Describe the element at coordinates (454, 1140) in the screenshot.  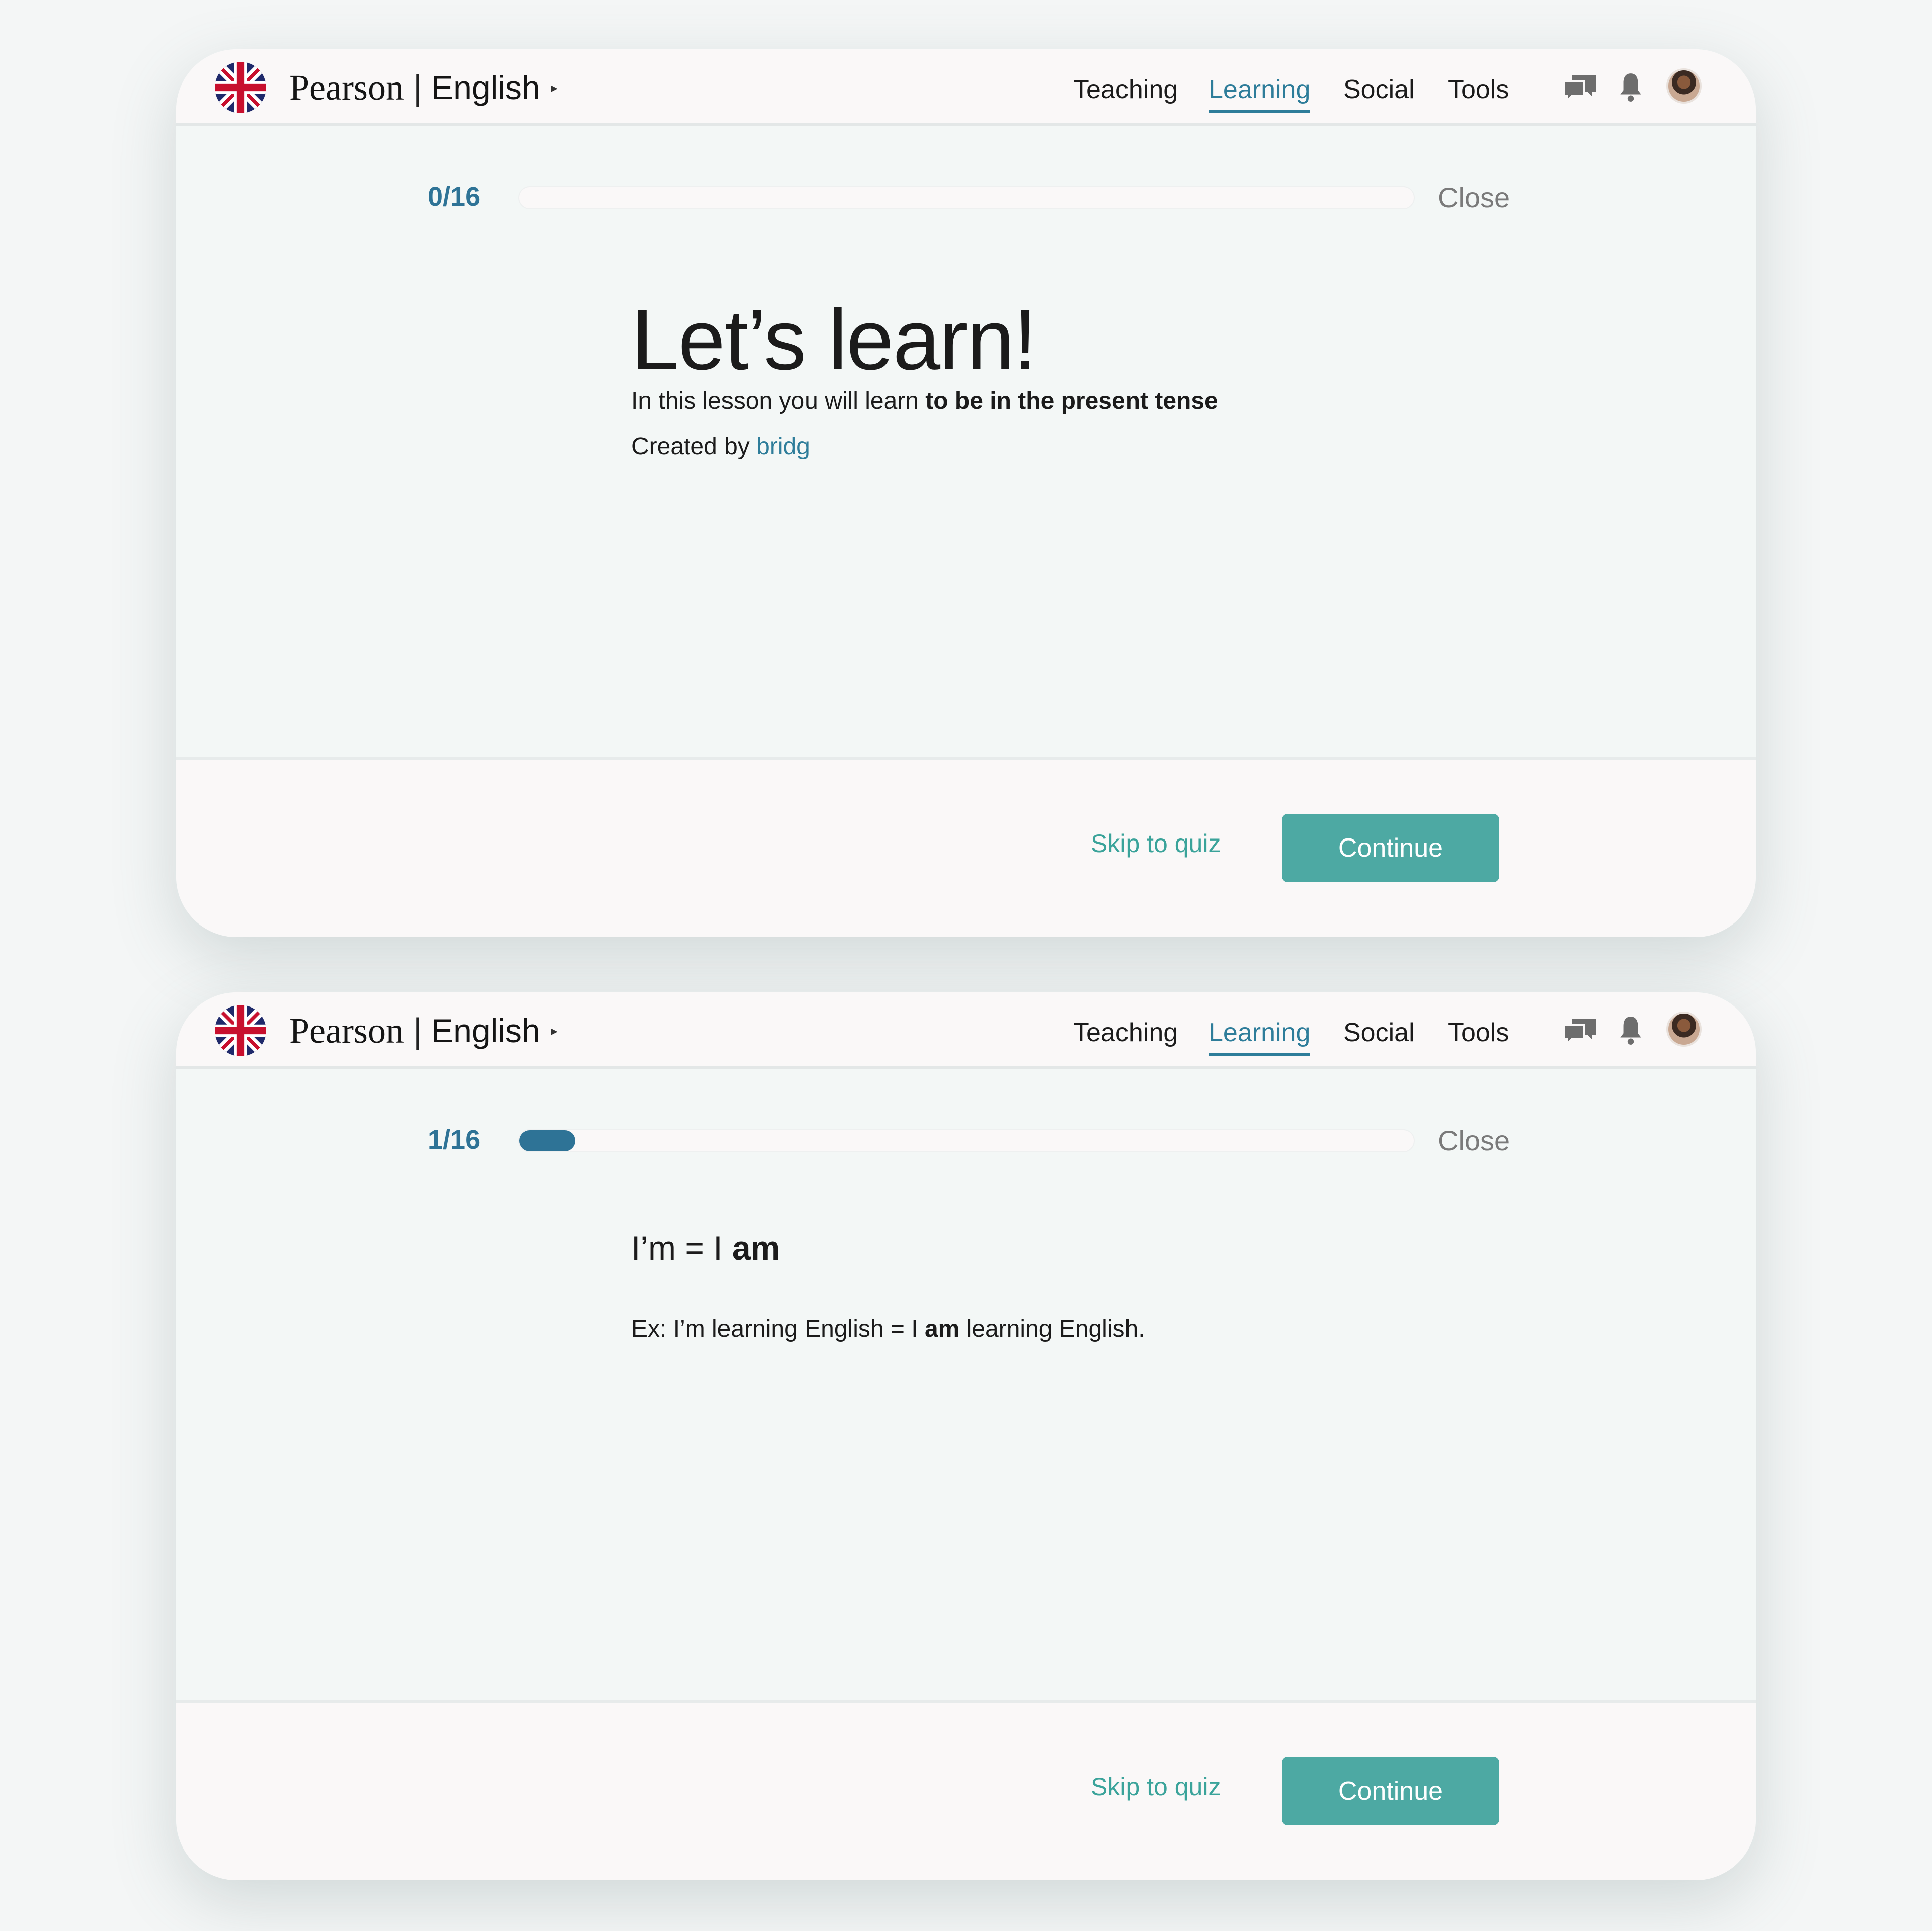
I see `progress-counter: 1/16` at that location.